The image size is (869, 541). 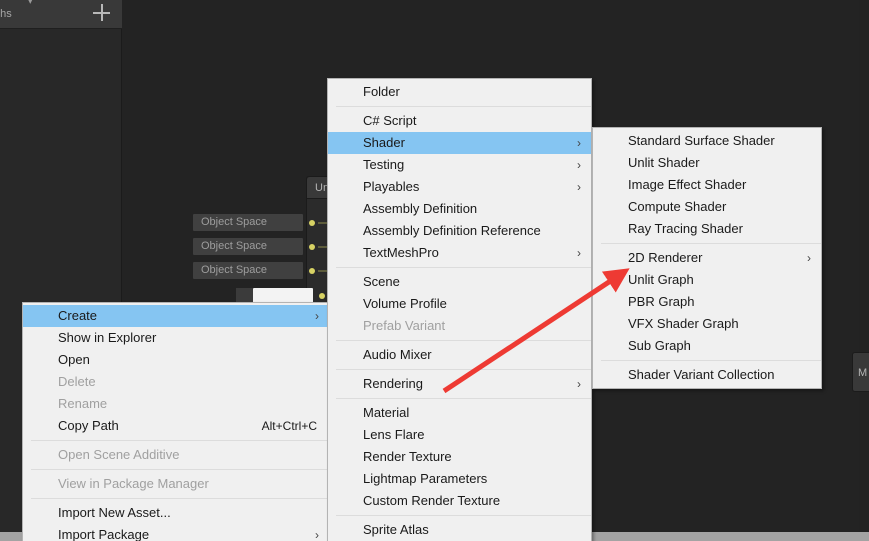 I want to click on menu-item-volume-profile: Volume Profile, so click(x=459, y=304).